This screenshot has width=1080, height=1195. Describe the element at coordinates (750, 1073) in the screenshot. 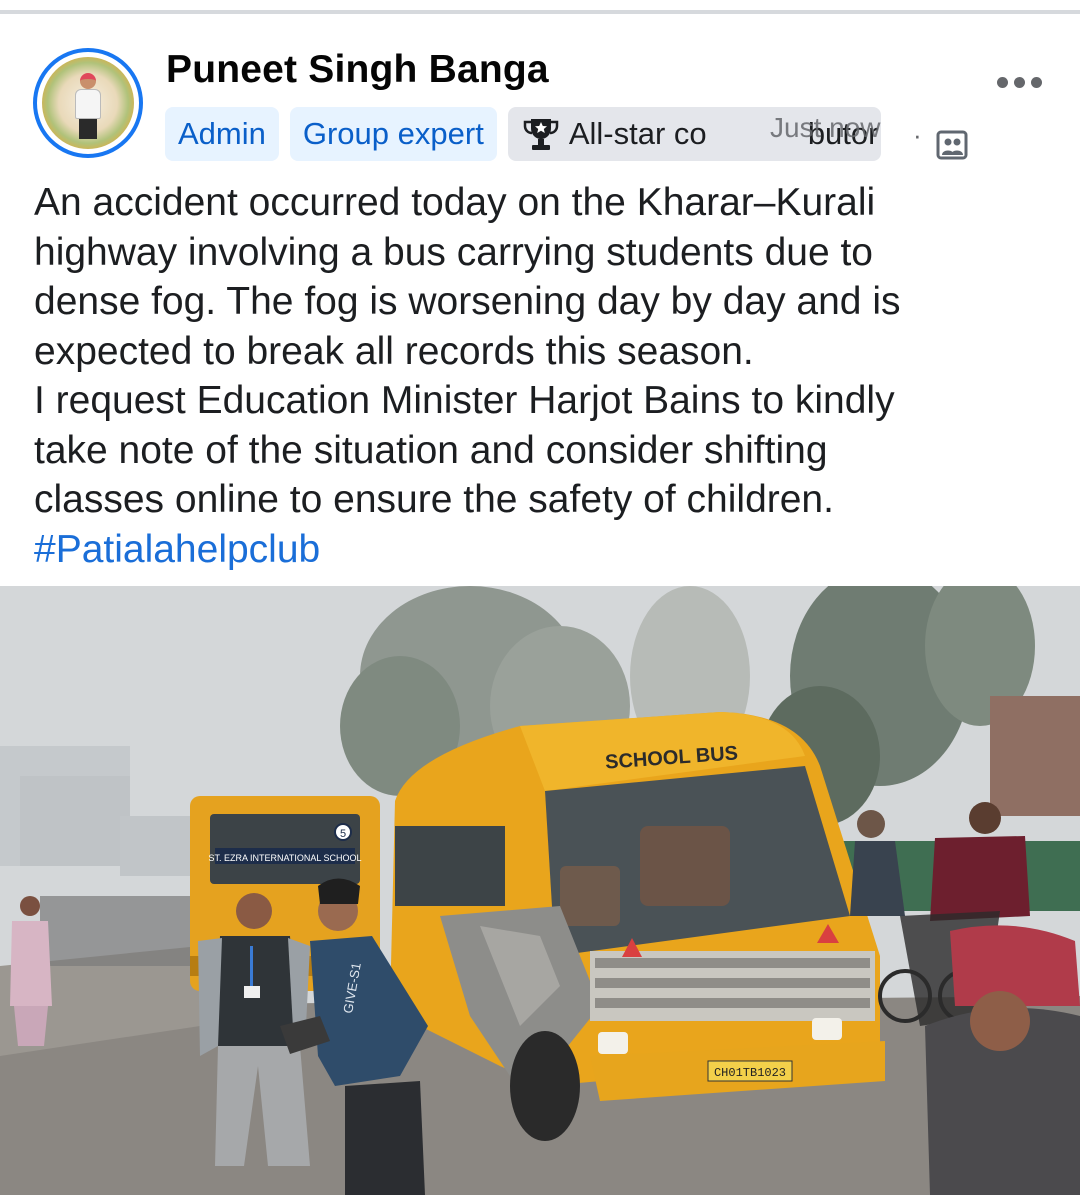

I see `bus-plate: CH01TB1023` at that location.